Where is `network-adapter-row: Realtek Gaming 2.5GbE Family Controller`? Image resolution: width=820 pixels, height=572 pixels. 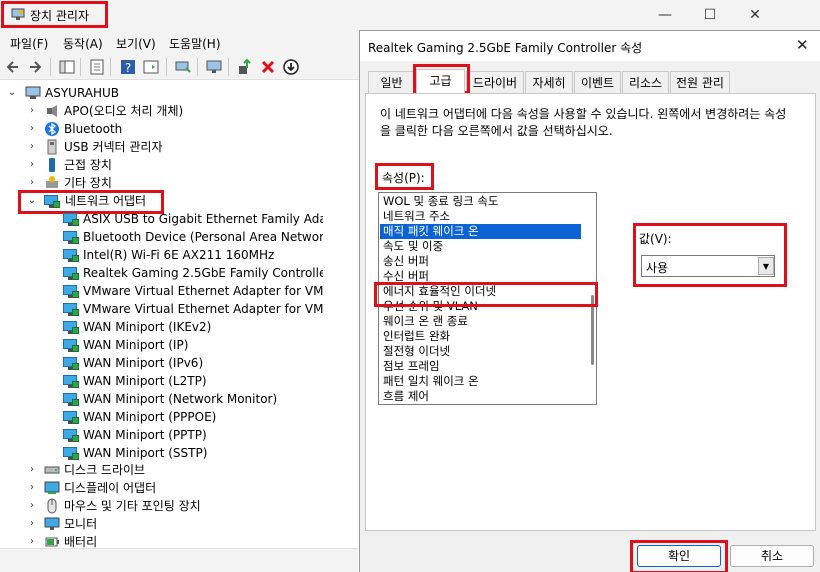
network-adapter-row: Realtek Gaming 2.5GbE Family Controller is located at coordinates (161, 273).